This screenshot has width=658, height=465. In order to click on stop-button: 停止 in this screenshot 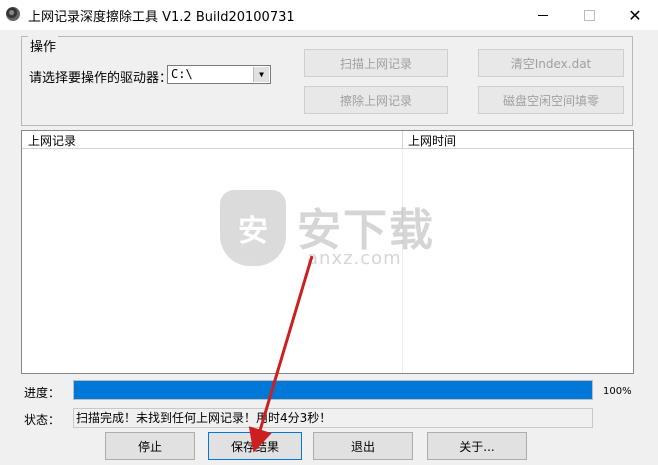, I will do `click(150, 446)`.